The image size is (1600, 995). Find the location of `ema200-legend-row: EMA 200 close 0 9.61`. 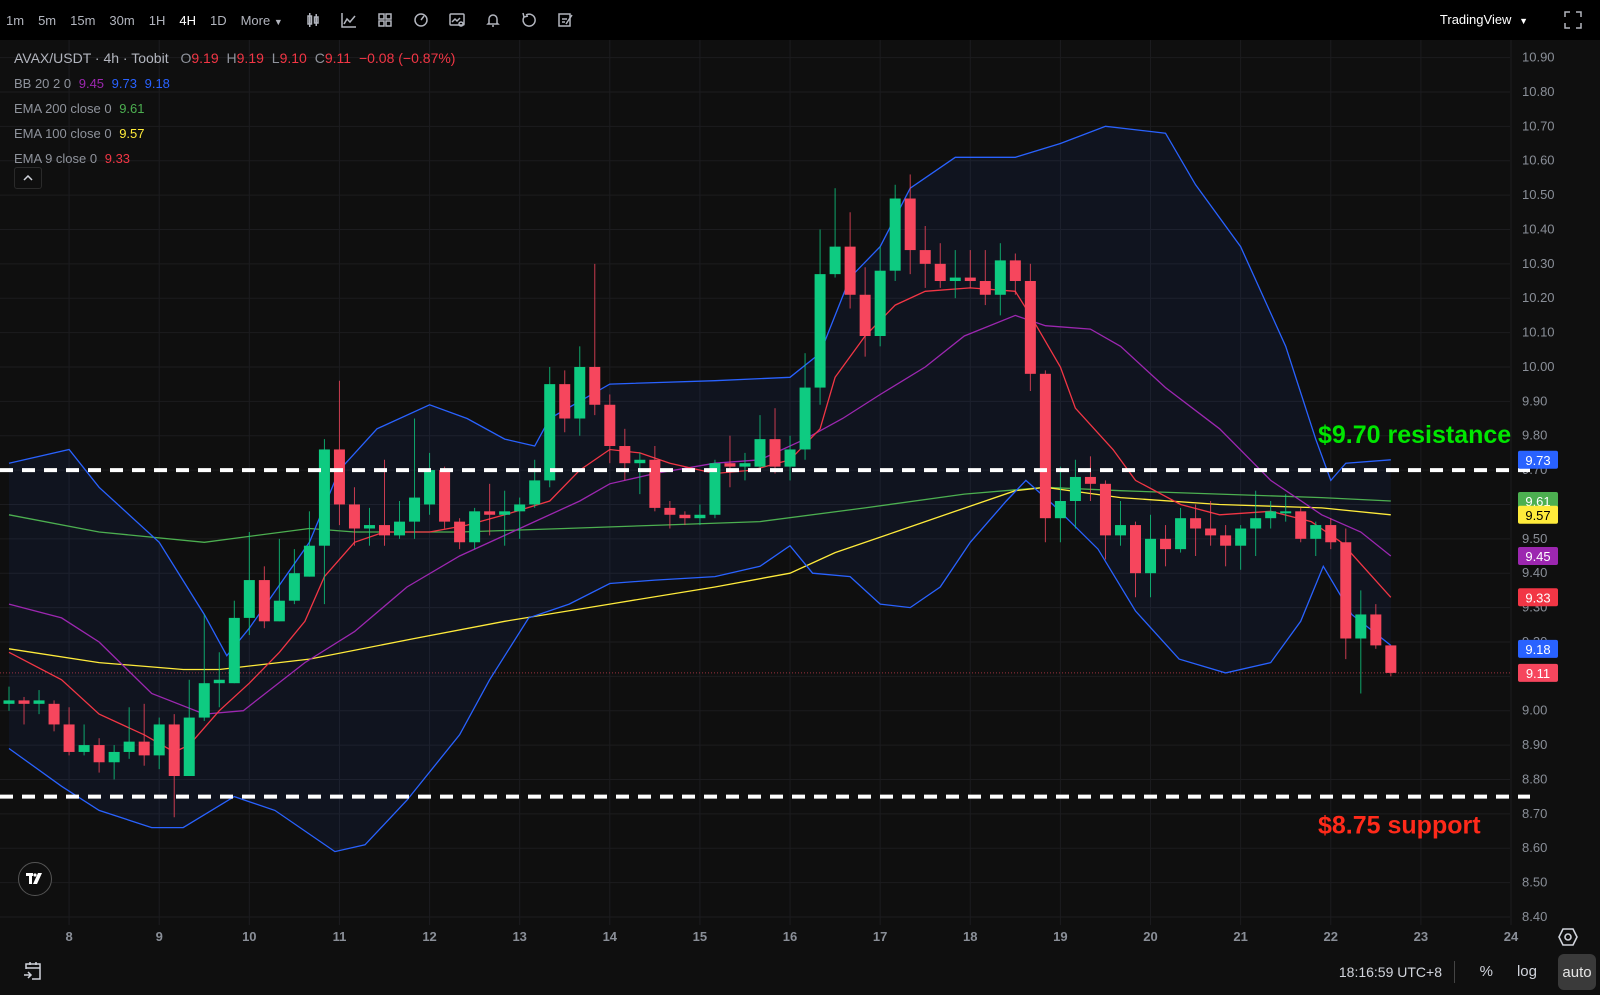

ema200-legend-row: EMA 200 close 0 9.61 is located at coordinates (236, 108).